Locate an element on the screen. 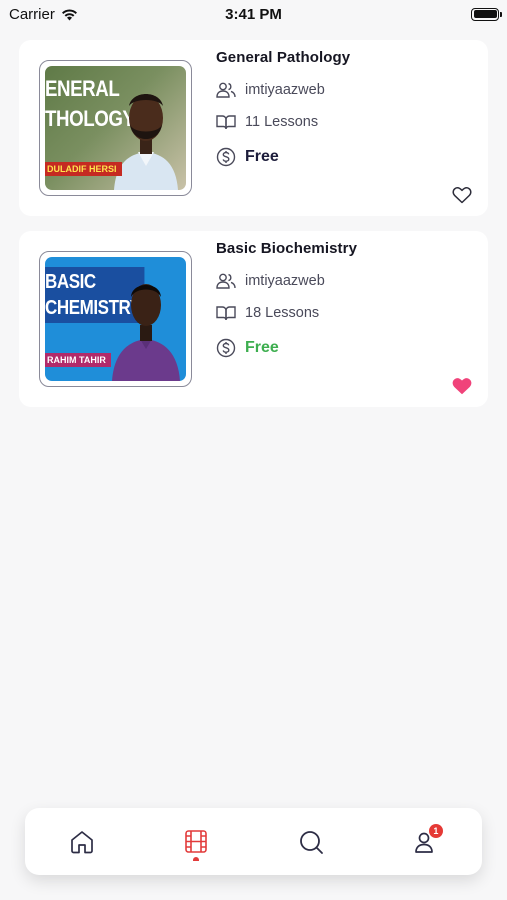  course-lessons-row: 11 Lessons is located at coordinates (267, 122).